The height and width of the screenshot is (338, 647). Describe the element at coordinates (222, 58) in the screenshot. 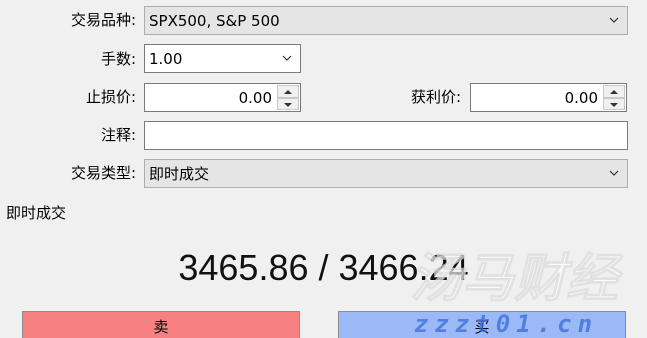

I see `volume-combo: 1.00` at that location.